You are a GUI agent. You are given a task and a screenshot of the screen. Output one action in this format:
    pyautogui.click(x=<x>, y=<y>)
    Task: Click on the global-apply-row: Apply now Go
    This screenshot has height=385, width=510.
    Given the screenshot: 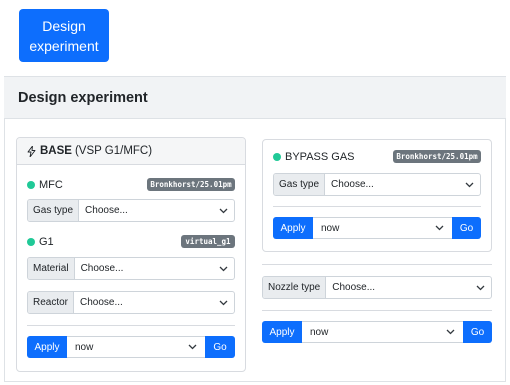 What is the action you would take?
    pyautogui.click(x=377, y=332)
    